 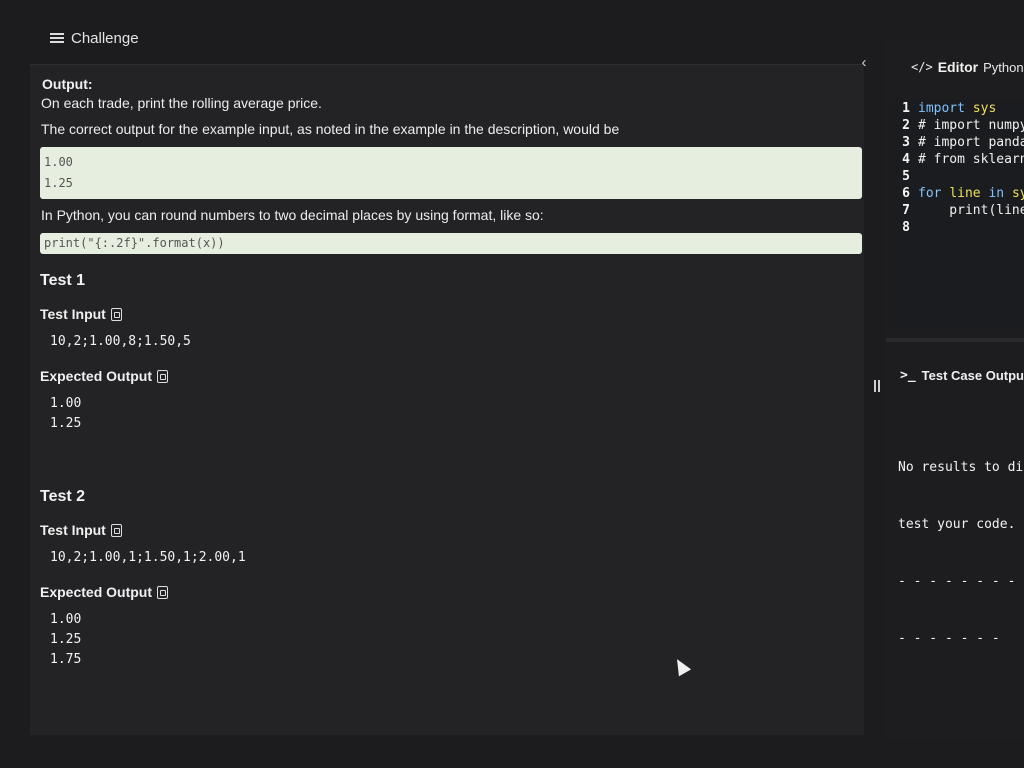 I want to click on test-1-title: Test 1, so click(x=63, y=280).